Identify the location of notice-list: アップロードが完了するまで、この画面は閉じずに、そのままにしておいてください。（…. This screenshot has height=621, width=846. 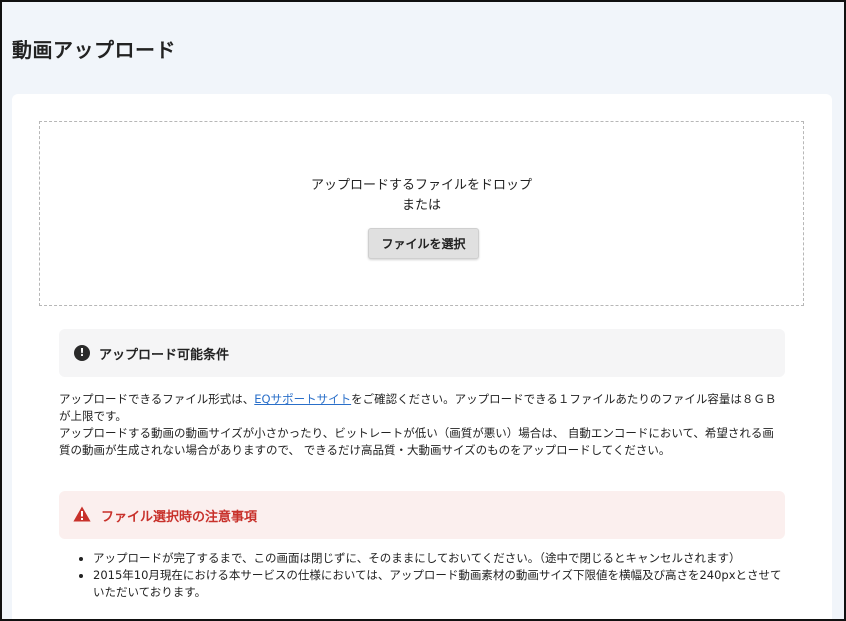
(422, 575).